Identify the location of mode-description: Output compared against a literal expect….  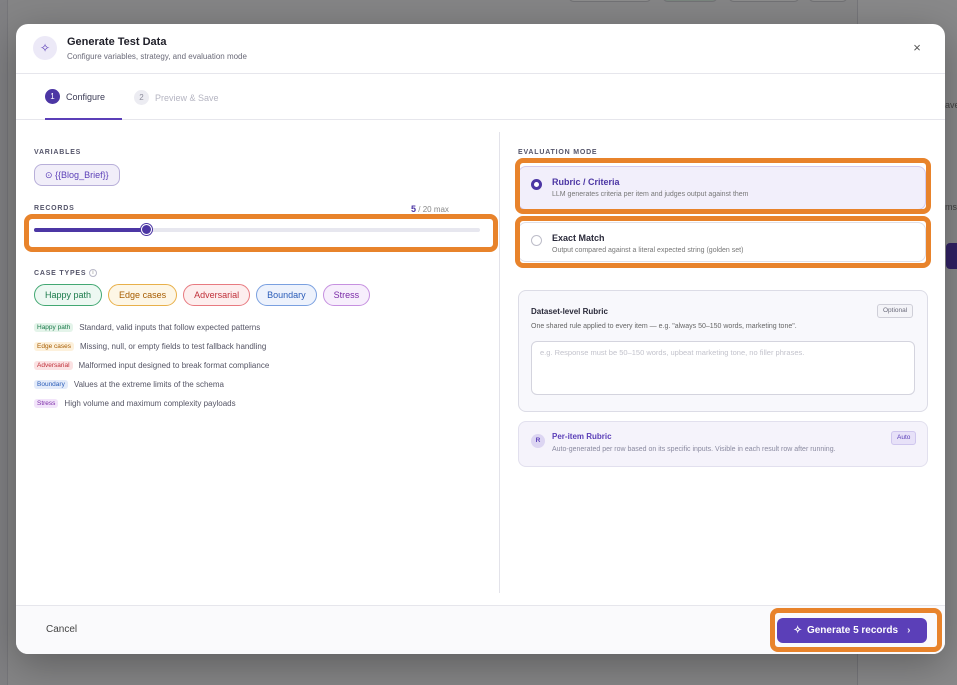
(648, 250).